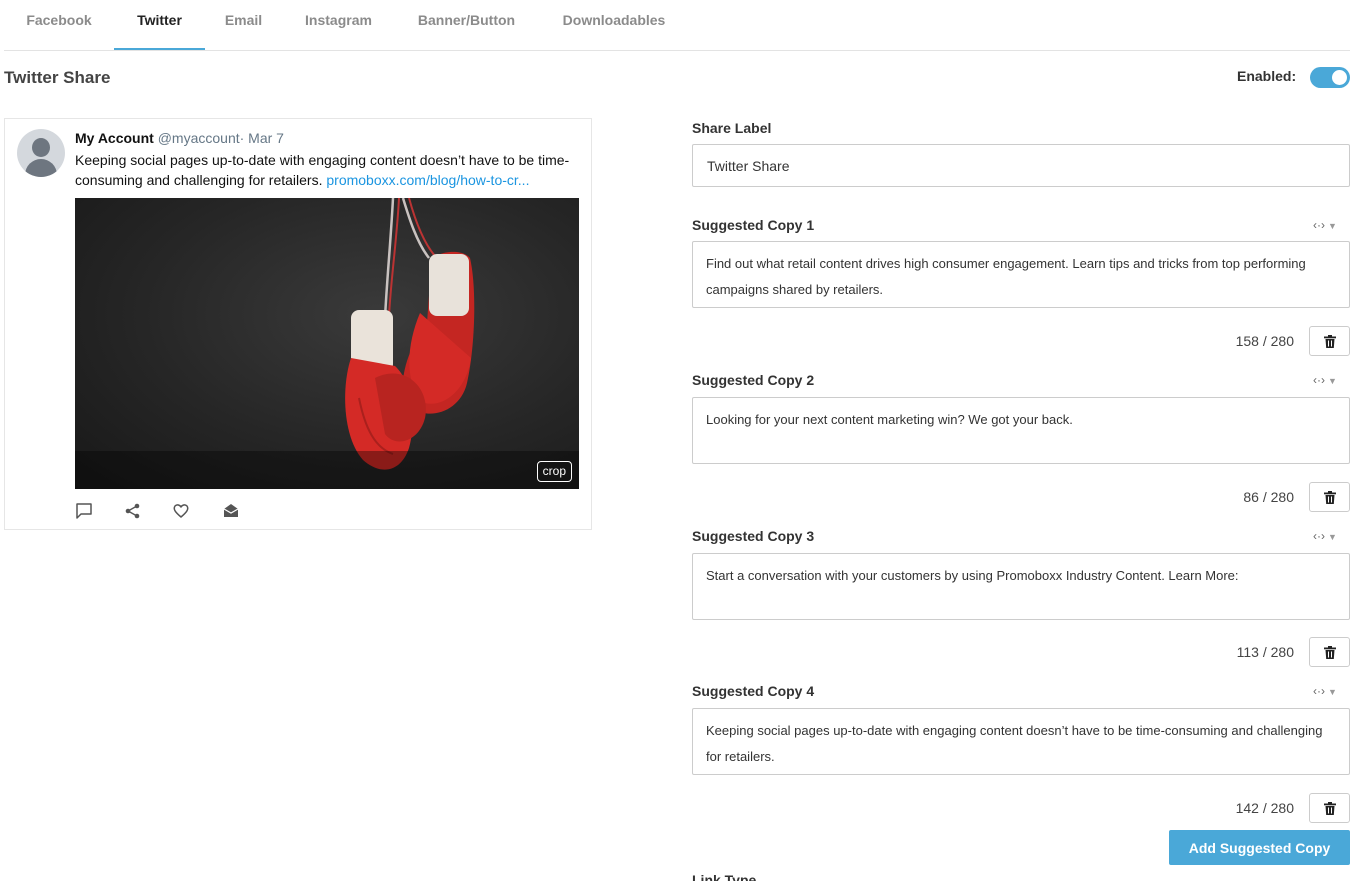 The image size is (1365, 881). Describe the element at coordinates (753, 380) in the screenshot. I see `suggested-copy-2-label: Suggested Copy 2` at that location.